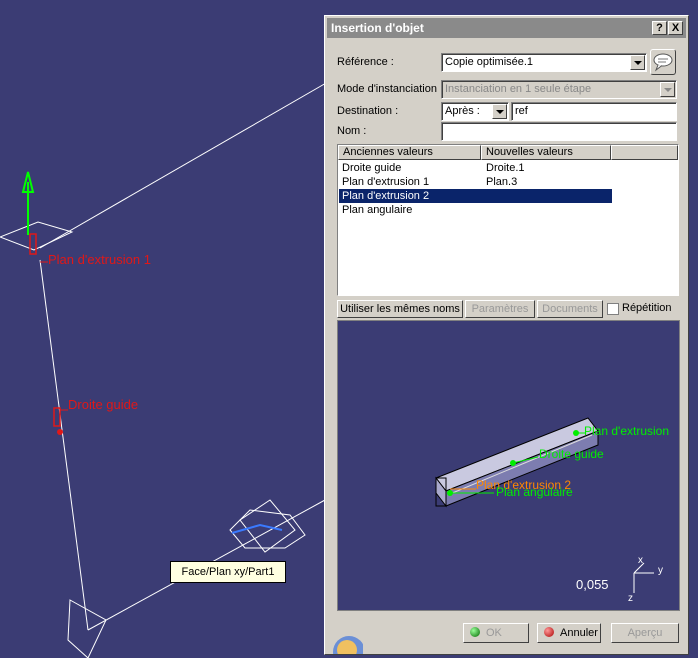  Describe the element at coordinates (390, 89) in the screenshot. I see `mode-label: Mode d'instanciation :` at that location.